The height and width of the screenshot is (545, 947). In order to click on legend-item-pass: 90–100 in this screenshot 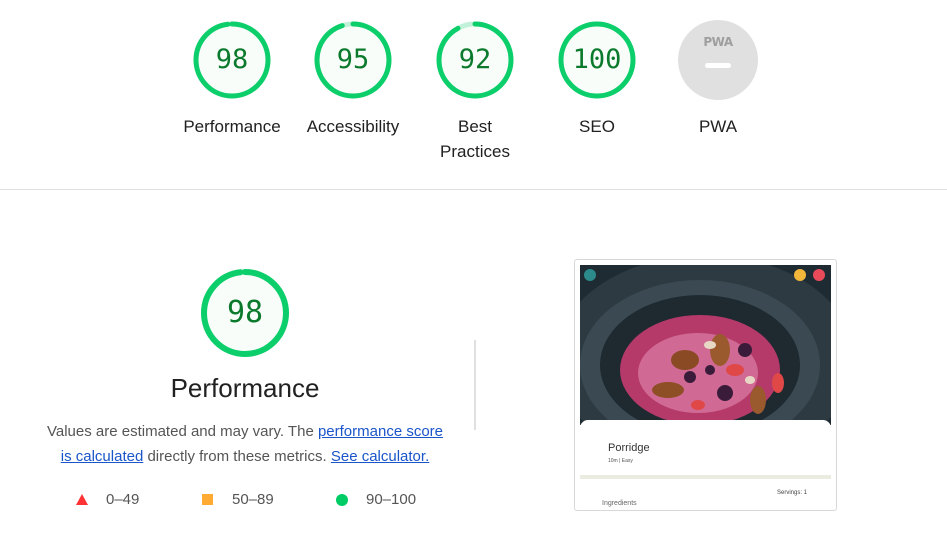, I will do `click(376, 500)`.